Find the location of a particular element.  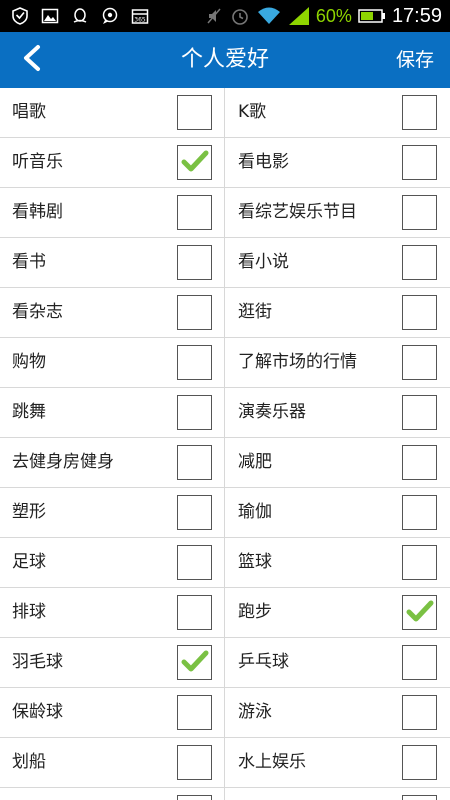

image-icon is located at coordinates (50, 16).